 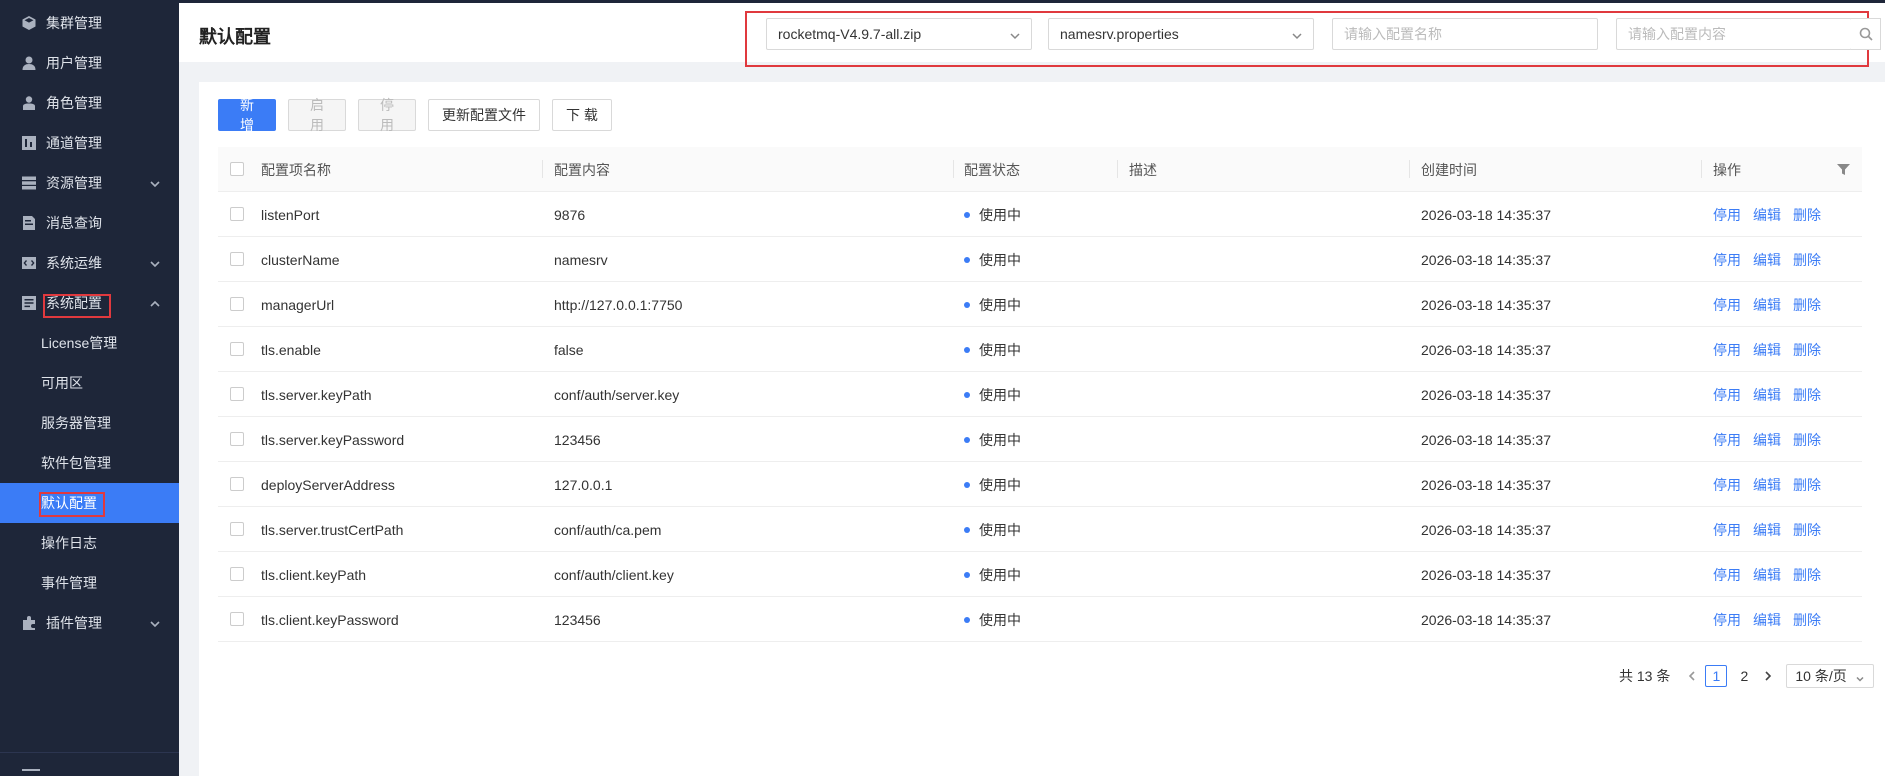 I want to click on cell-content: 123456, so click(x=577, y=439).